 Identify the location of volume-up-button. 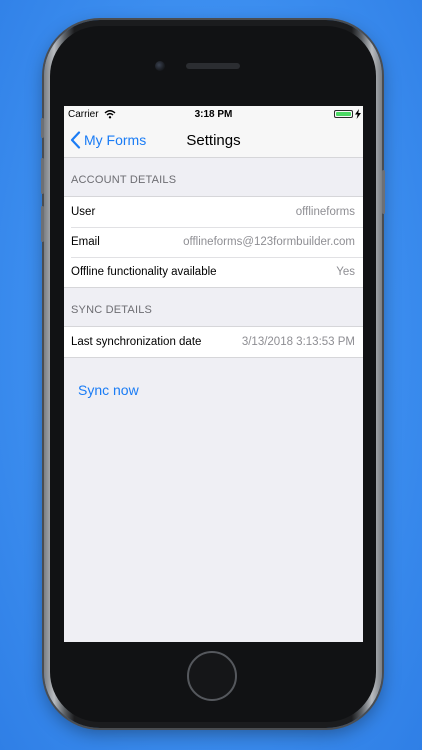
(42, 176).